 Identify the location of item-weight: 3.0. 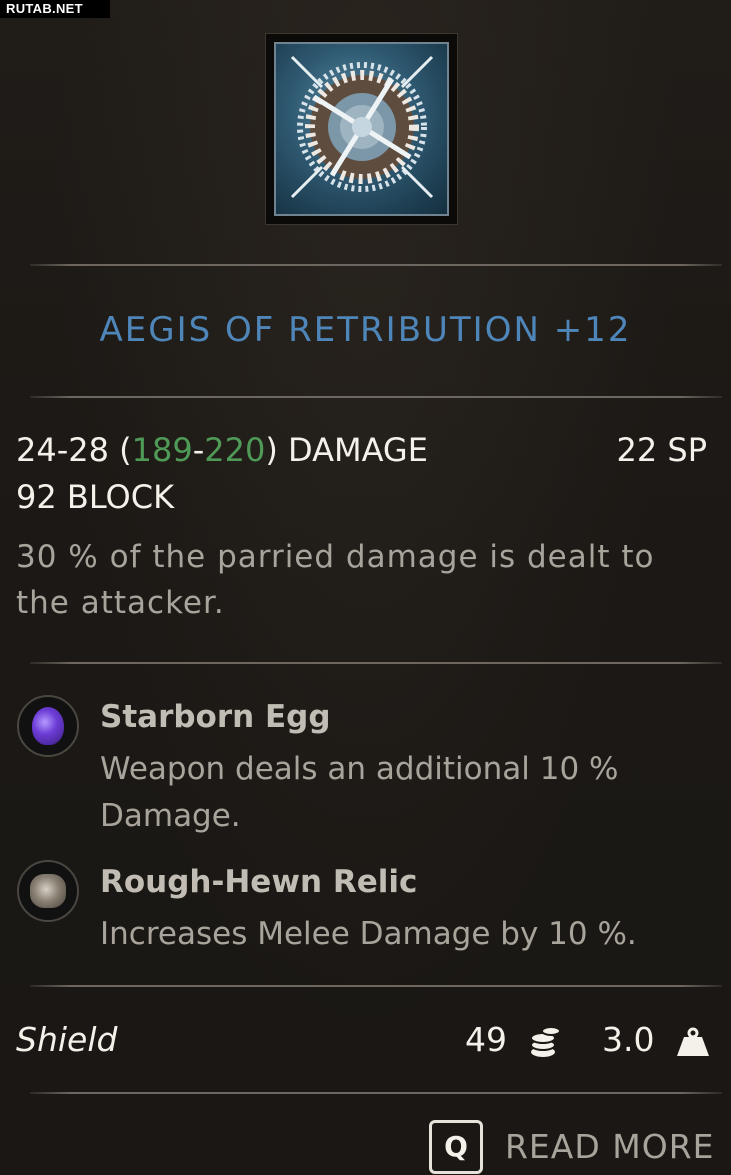
(628, 1039).